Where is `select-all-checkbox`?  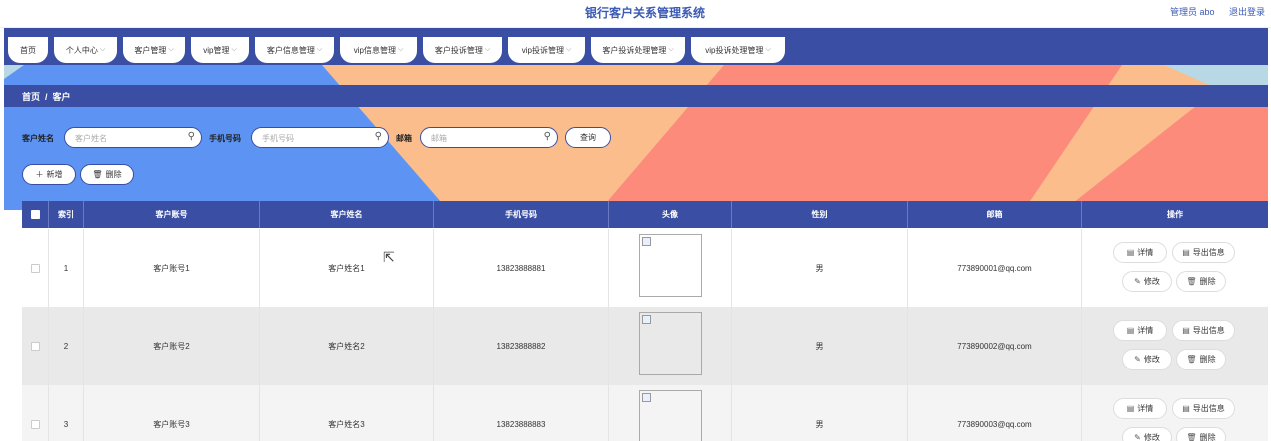
select-all-checkbox is located at coordinates (35, 214).